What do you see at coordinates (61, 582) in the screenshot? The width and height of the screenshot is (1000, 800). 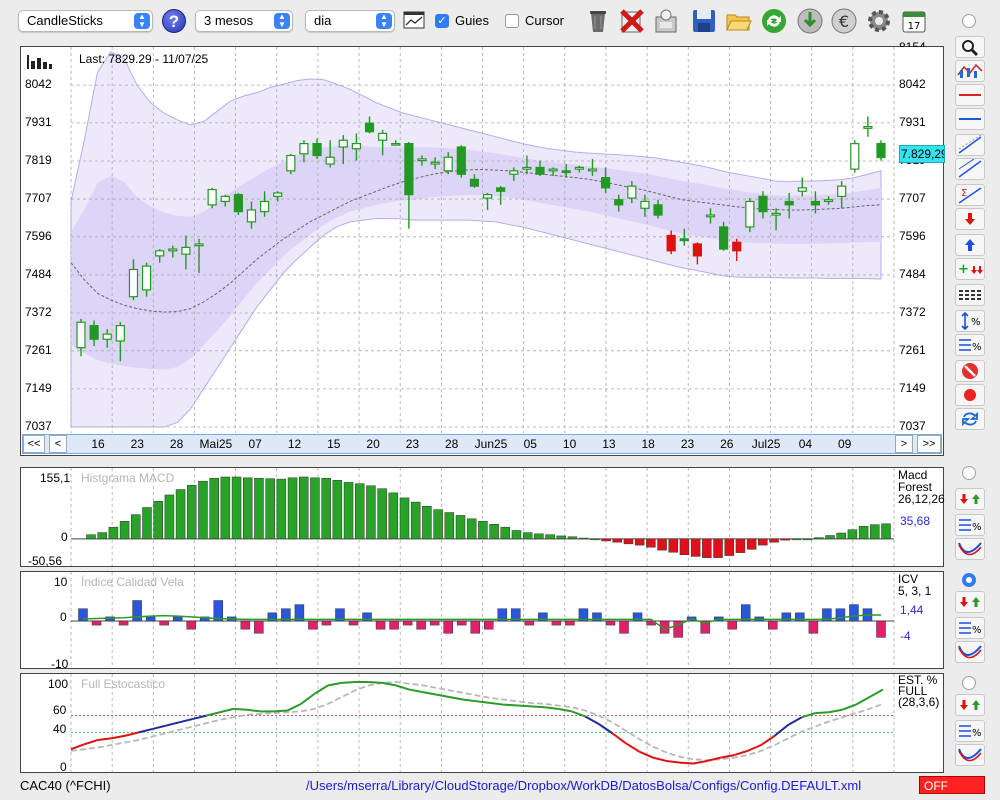 I see `icv-ymax: 10` at bounding box center [61, 582].